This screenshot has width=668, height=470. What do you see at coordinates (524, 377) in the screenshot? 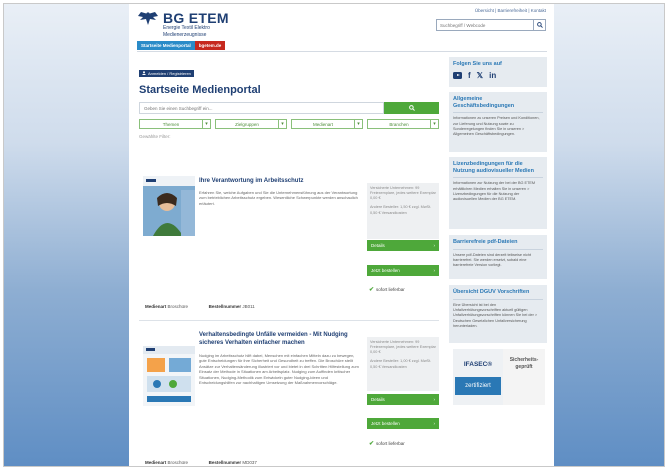
I see `seal-checked: Sicherheits-geprüft` at bounding box center [524, 377].